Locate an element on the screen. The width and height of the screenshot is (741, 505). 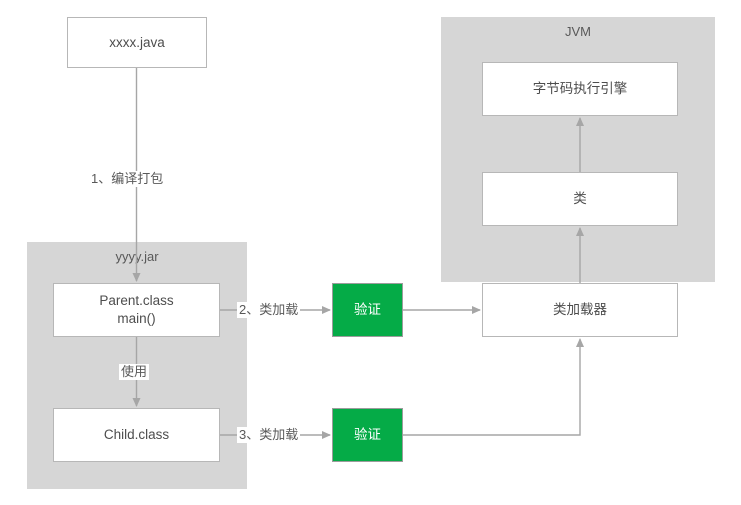
edge-label-load-3: 3、类加载 is located at coordinates (269, 435).